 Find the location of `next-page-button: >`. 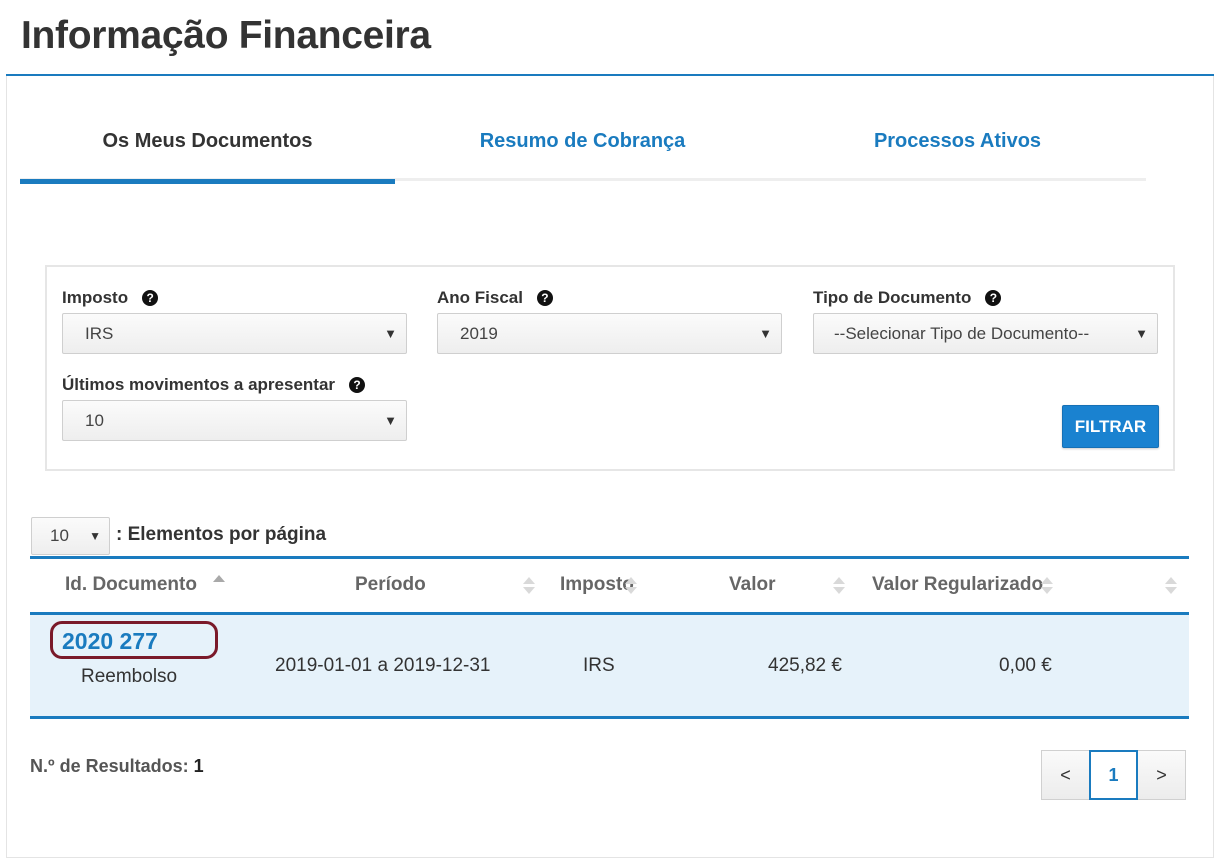

next-page-button: > is located at coordinates (1161, 775).